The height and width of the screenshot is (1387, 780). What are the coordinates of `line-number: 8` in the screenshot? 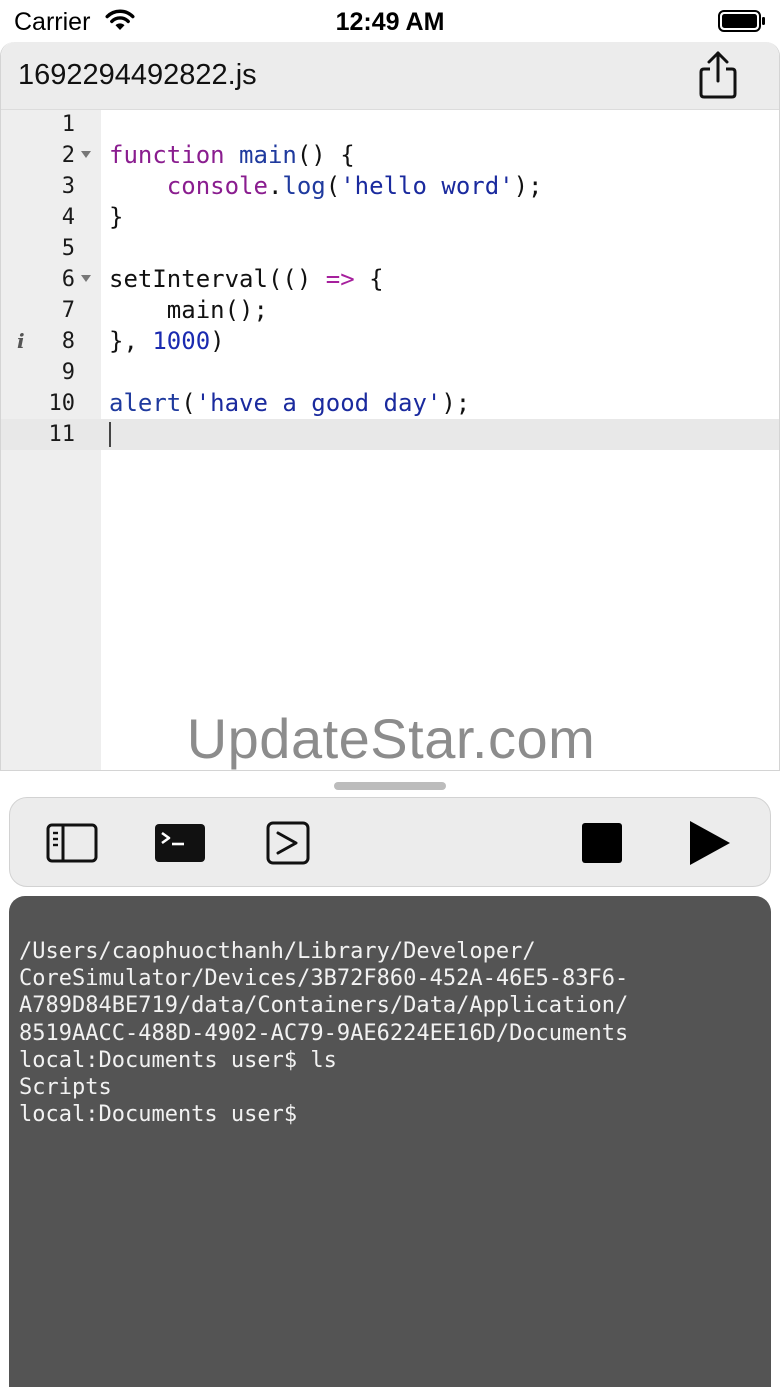 It's located at (68, 341).